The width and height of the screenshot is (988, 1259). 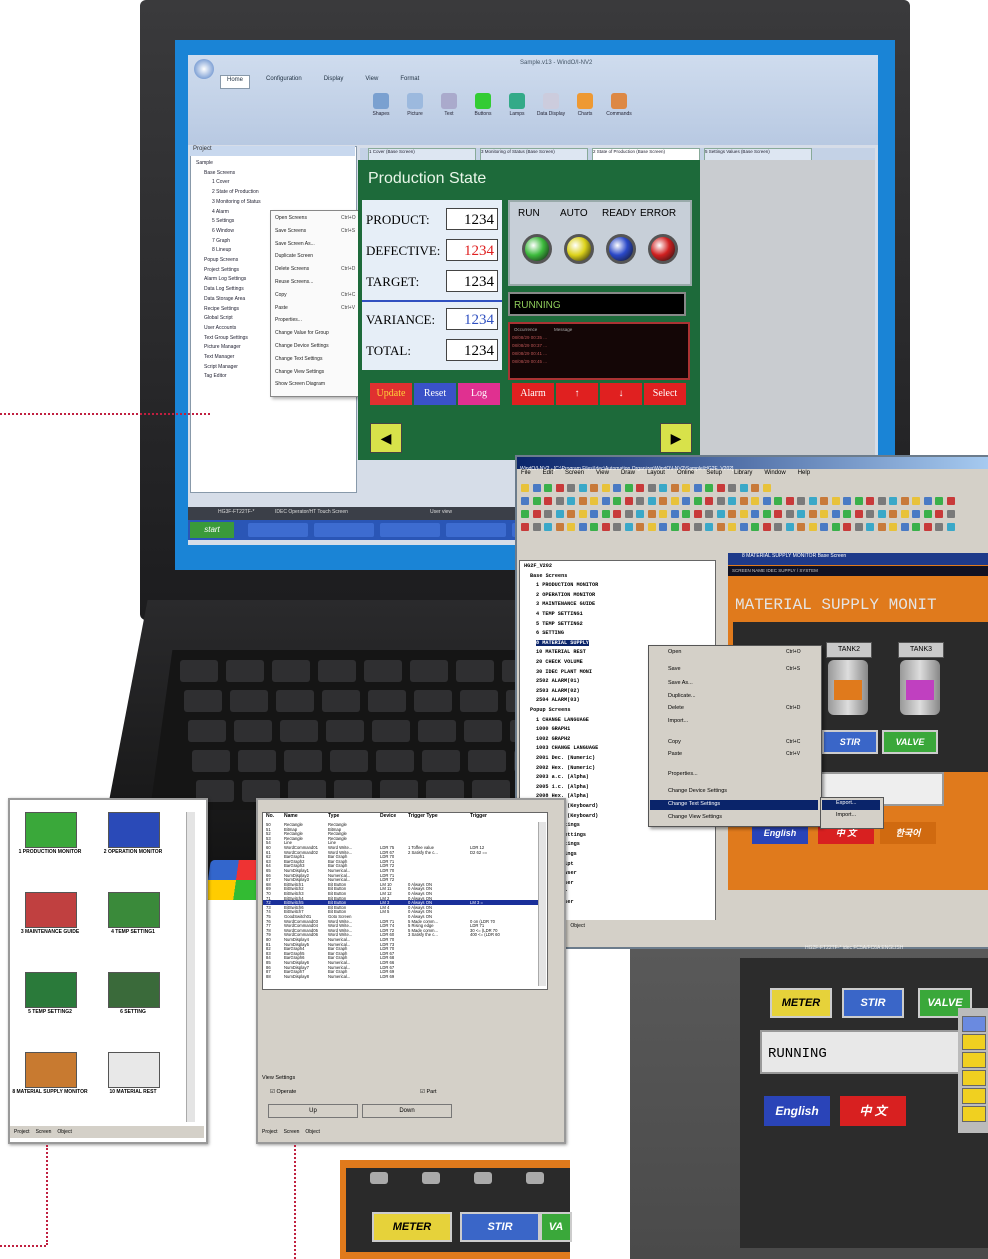 I want to click on app-menu-icon, so click(x=204, y=69).